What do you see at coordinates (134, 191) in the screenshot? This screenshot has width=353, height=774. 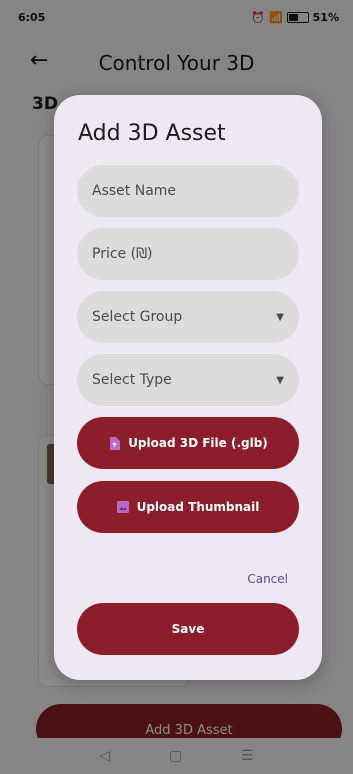 I see `asset-name-placeholder: Asset Name` at bounding box center [134, 191].